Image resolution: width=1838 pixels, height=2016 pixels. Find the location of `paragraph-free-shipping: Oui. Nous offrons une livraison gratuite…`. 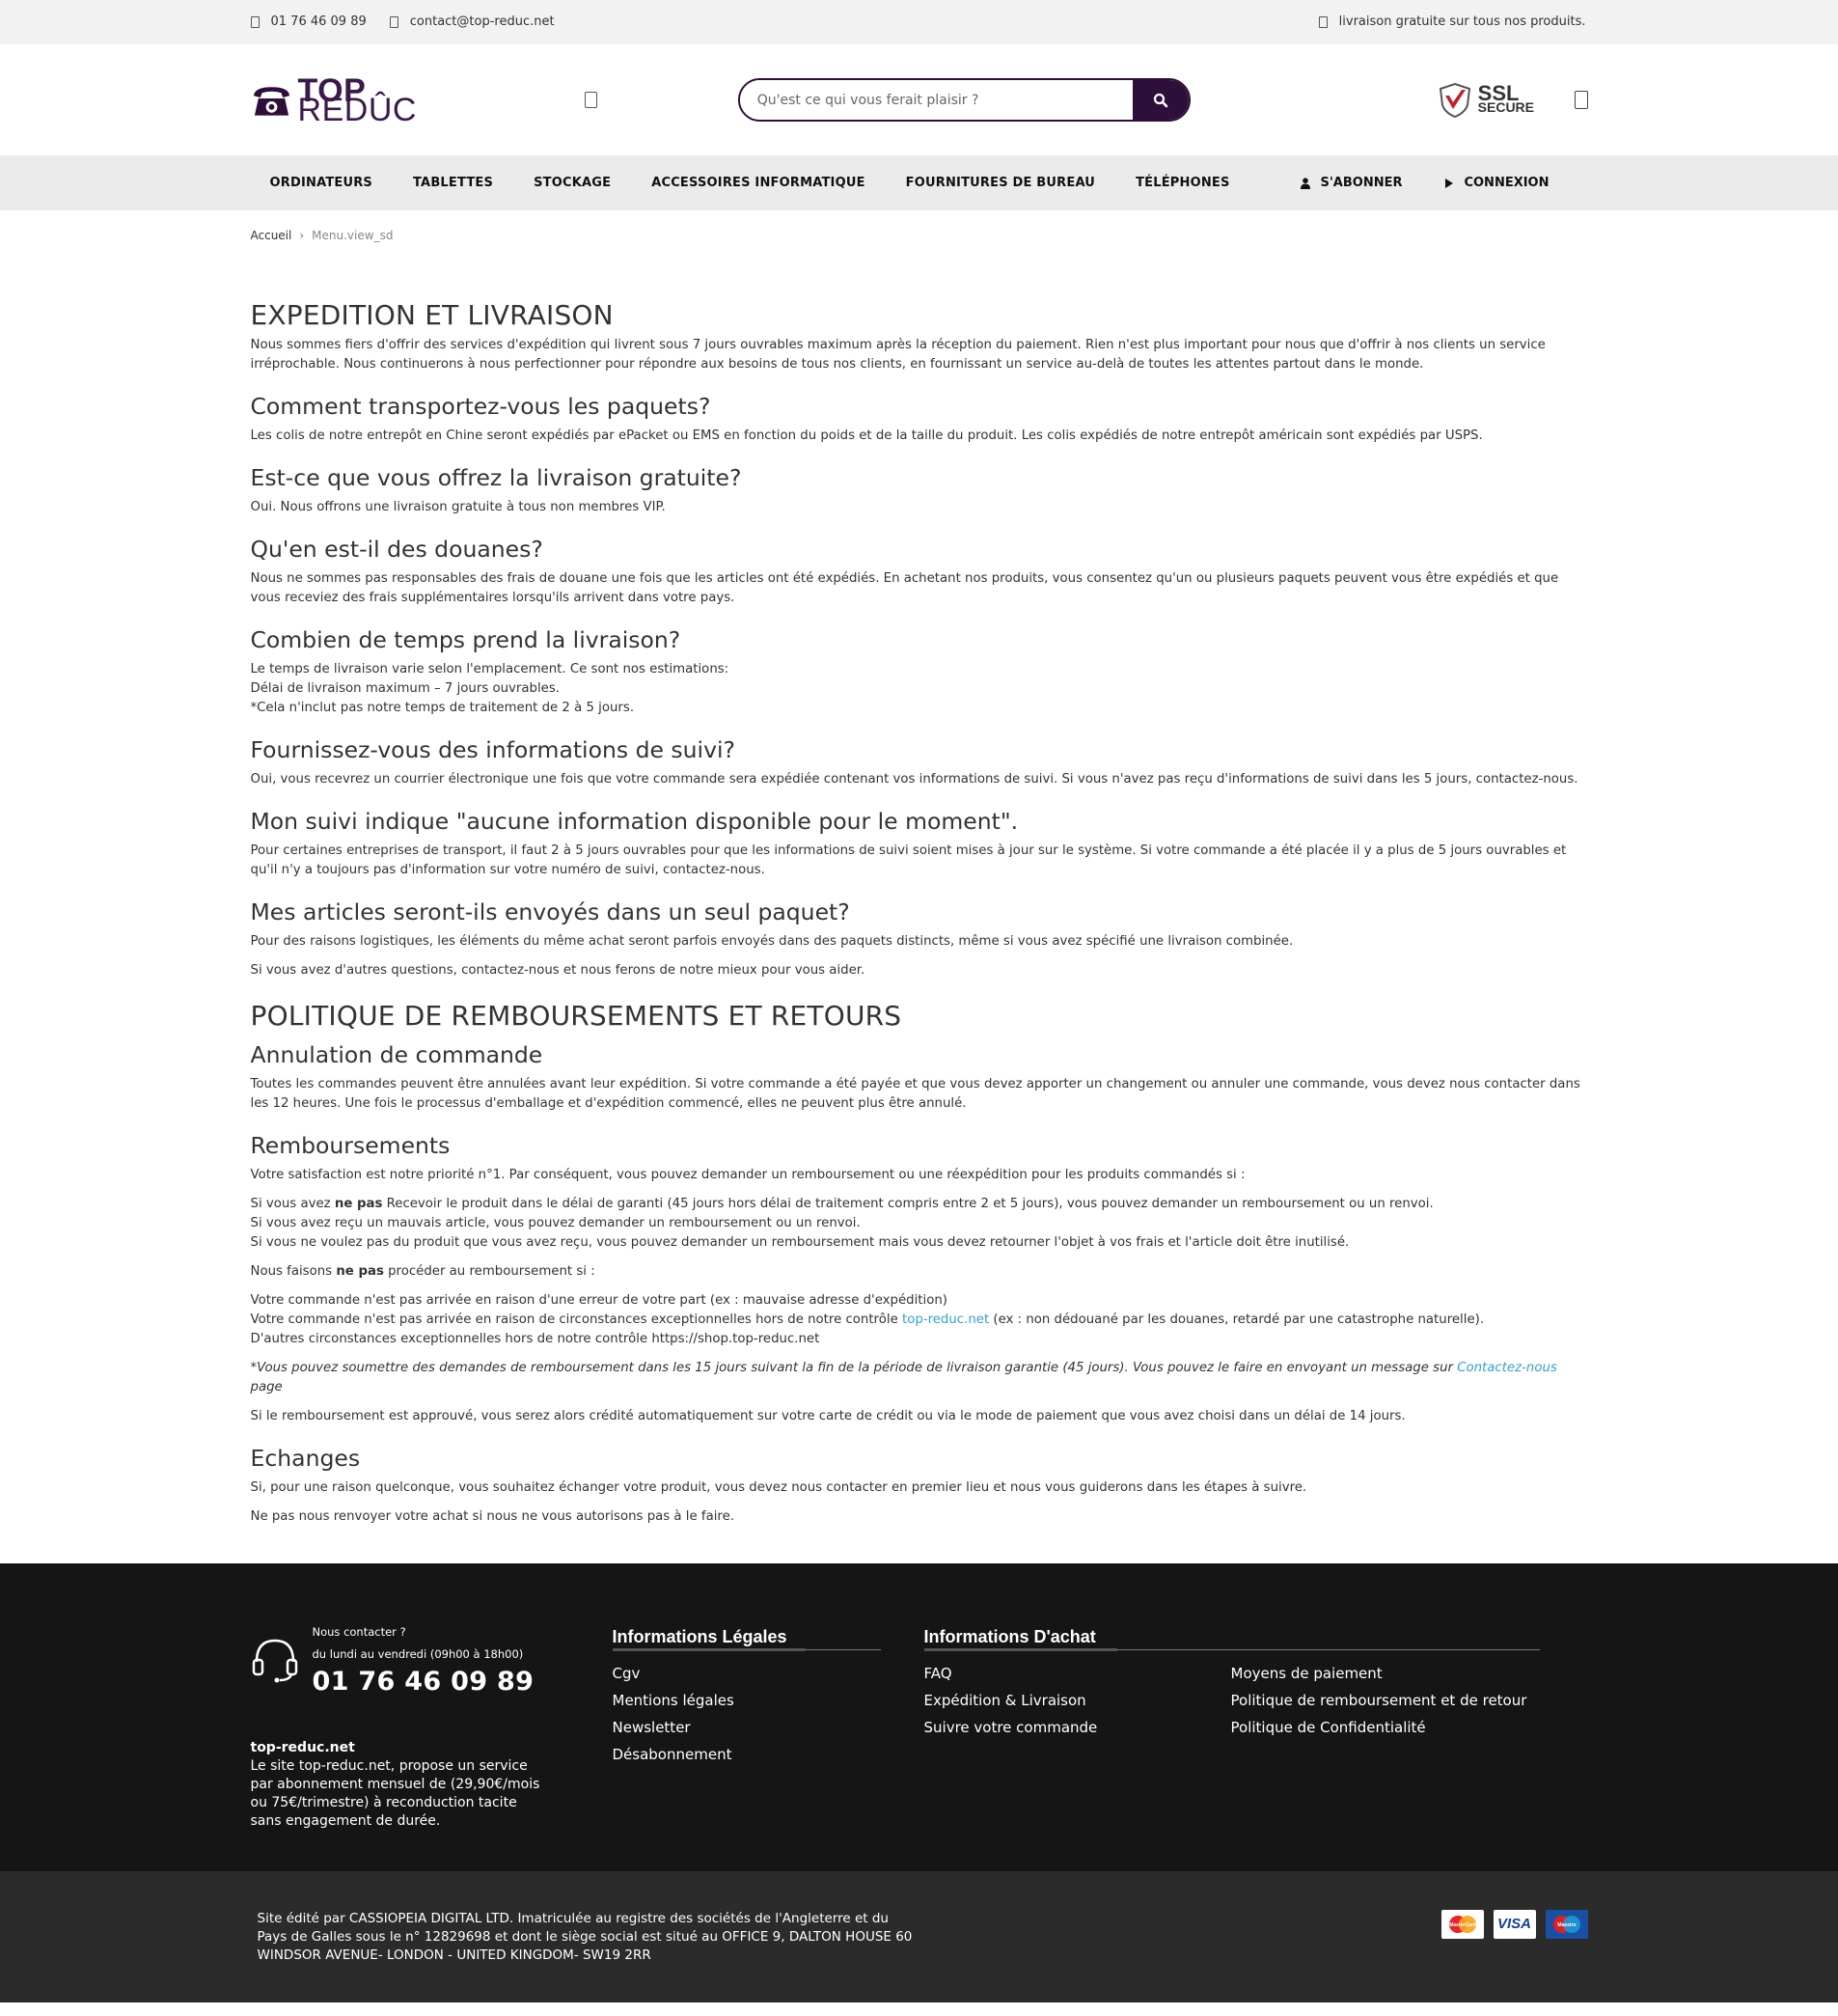

paragraph-free-shipping: Oui. Nous offrons une livraison gratuite… is located at coordinates (458, 507).